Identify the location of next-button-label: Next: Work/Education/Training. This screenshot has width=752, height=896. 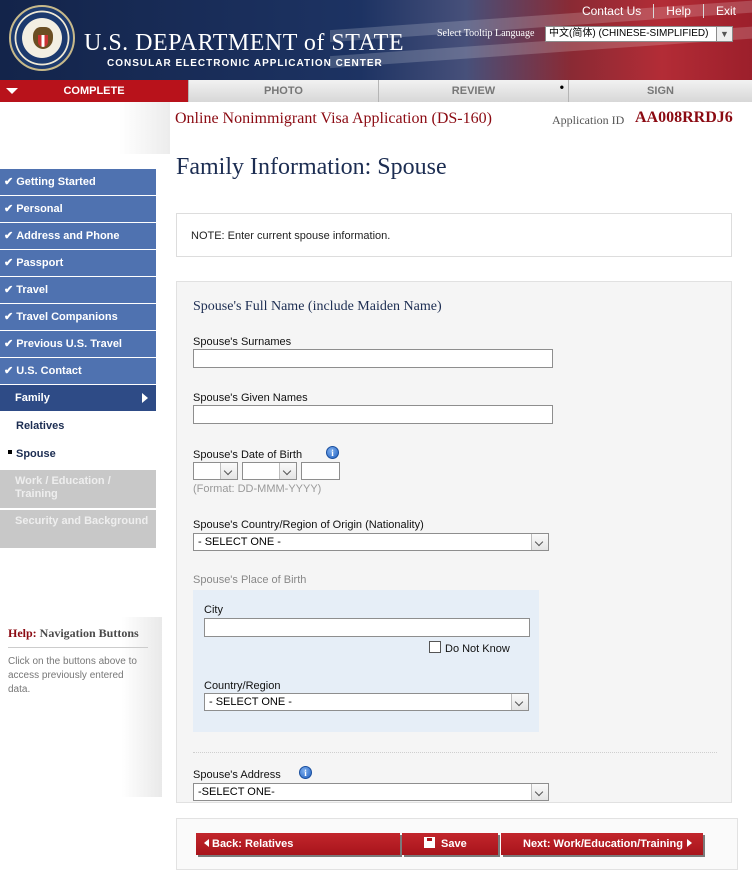
(603, 844).